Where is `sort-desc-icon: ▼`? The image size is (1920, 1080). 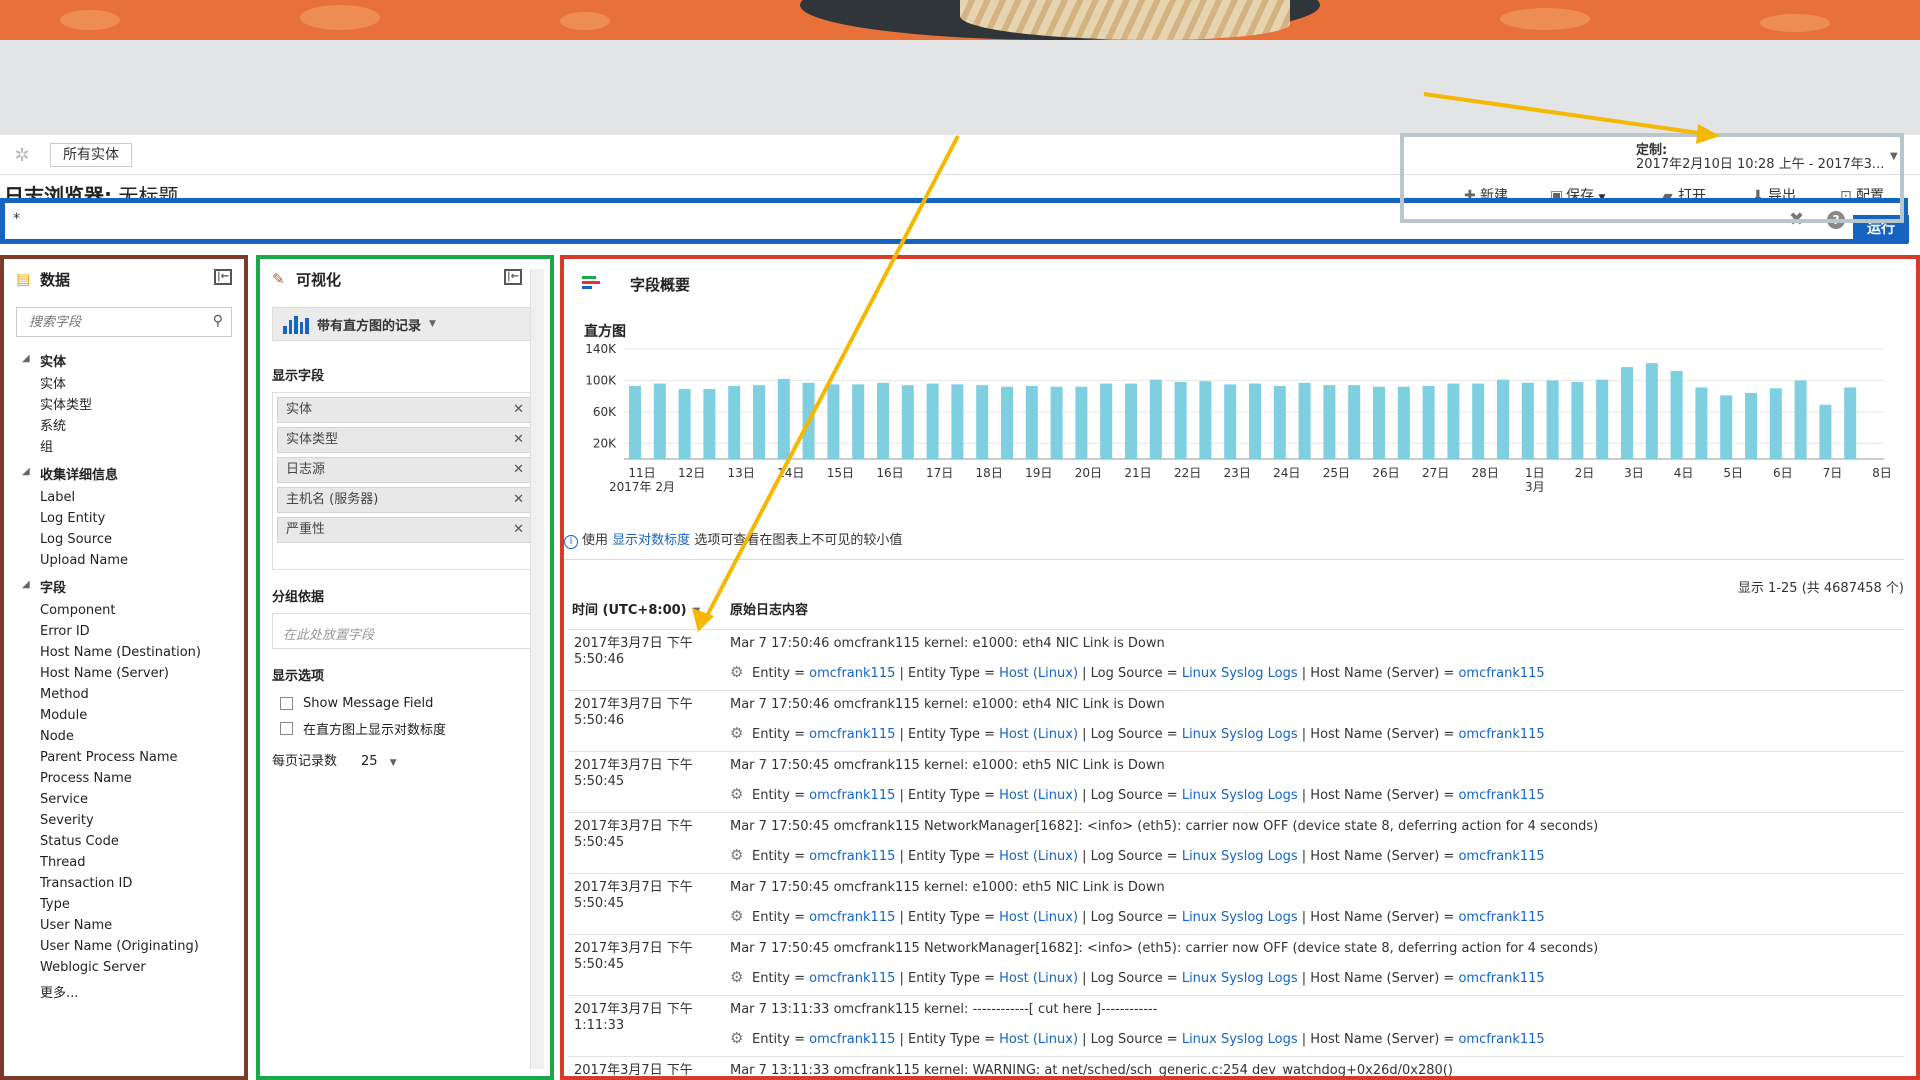
sort-desc-icon: ▼ is located at coordinates (697, 611).